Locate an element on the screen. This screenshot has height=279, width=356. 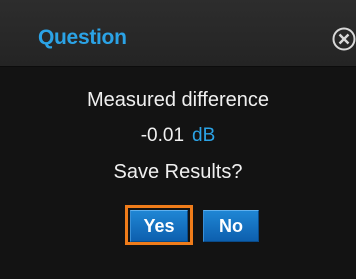
no-button: No is located at coordinates (231, 226).